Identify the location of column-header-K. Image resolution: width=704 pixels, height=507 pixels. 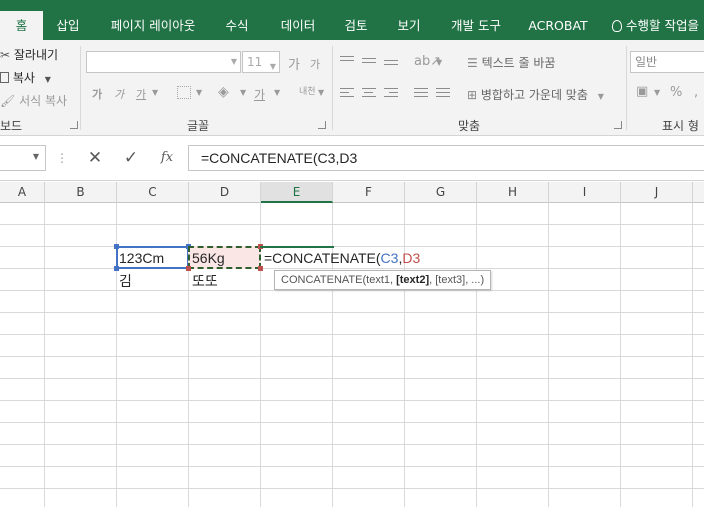
(698, 192).